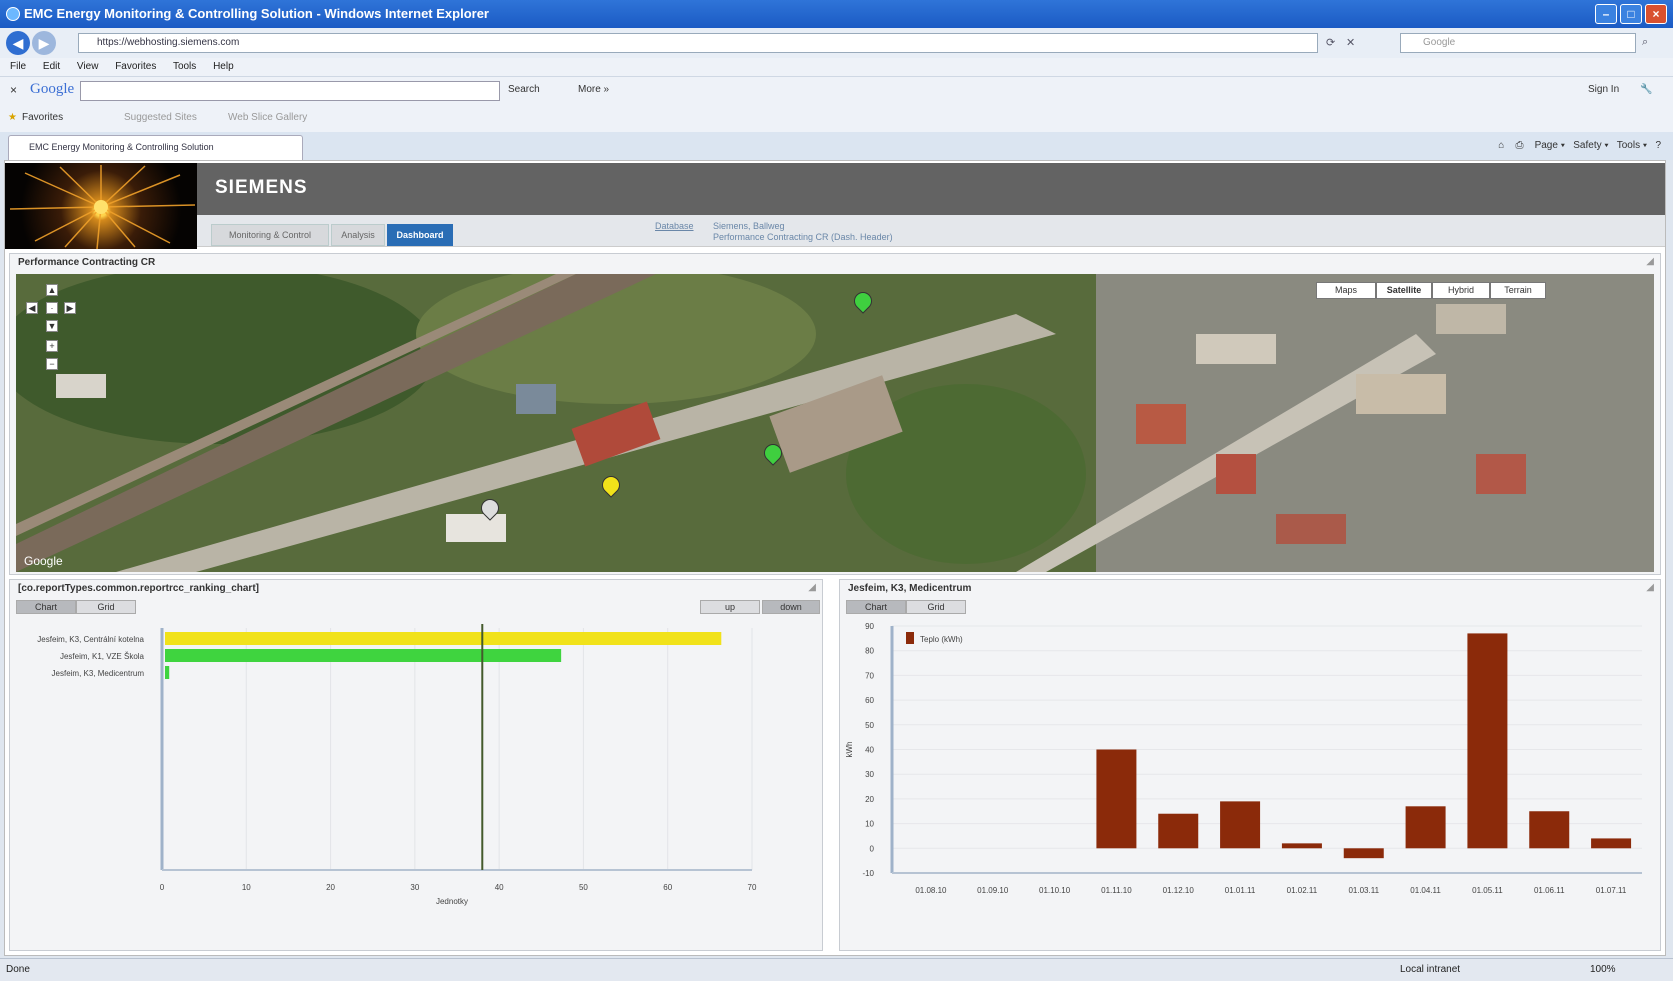  I want to click on x-tick-label: 60, so click(667, 887).